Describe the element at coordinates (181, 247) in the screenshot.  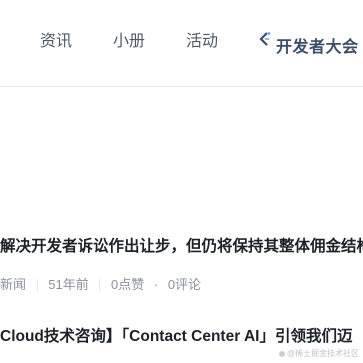
I see `article-title: 解决开发者诉讼作出让步，但仍将保持其整体佣金结构` at that location.